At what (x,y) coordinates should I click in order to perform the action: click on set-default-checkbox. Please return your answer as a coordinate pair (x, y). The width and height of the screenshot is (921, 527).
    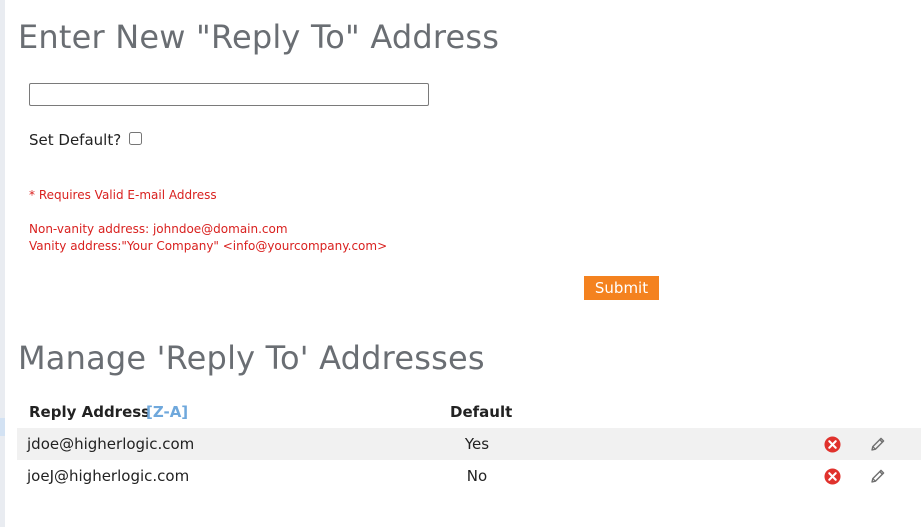
    Looking at the image, I should click on (135, 138).